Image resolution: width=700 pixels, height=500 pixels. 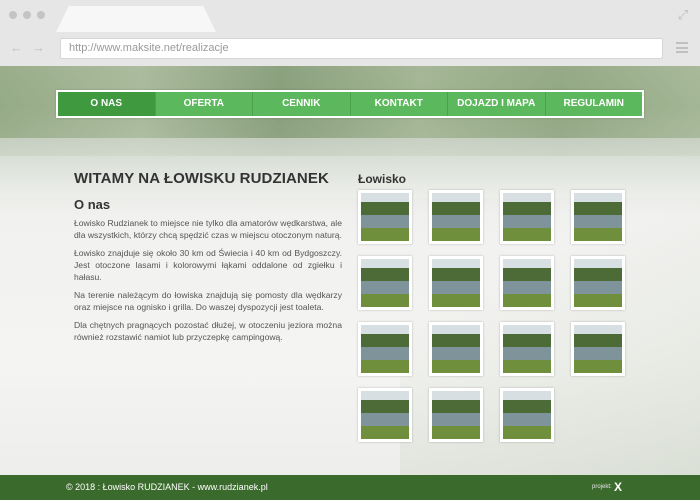 I want to click on nav-item-kontakt: KONTAKT, so click(x=399, y=104).